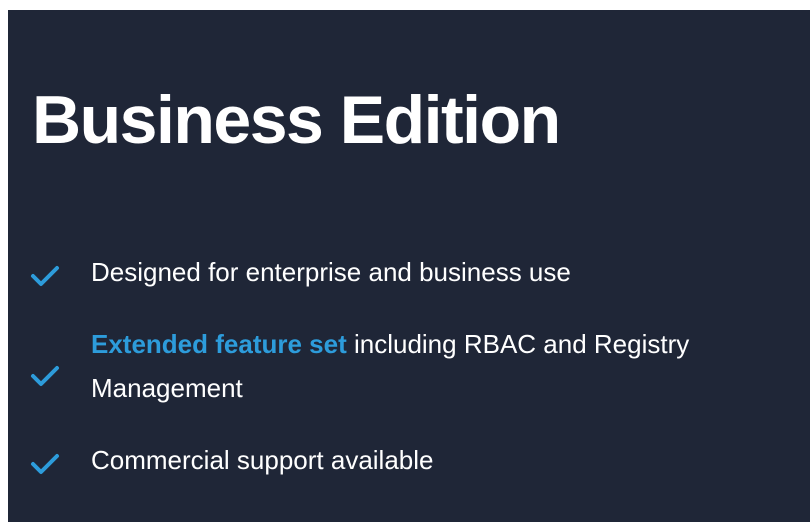 This screenshot has height=522, width=810. What do you see at coordinates (331, 272) in the screenshot?
I see `feature-text: Designed for enterprise and business use` at bounding box center [331, 272].